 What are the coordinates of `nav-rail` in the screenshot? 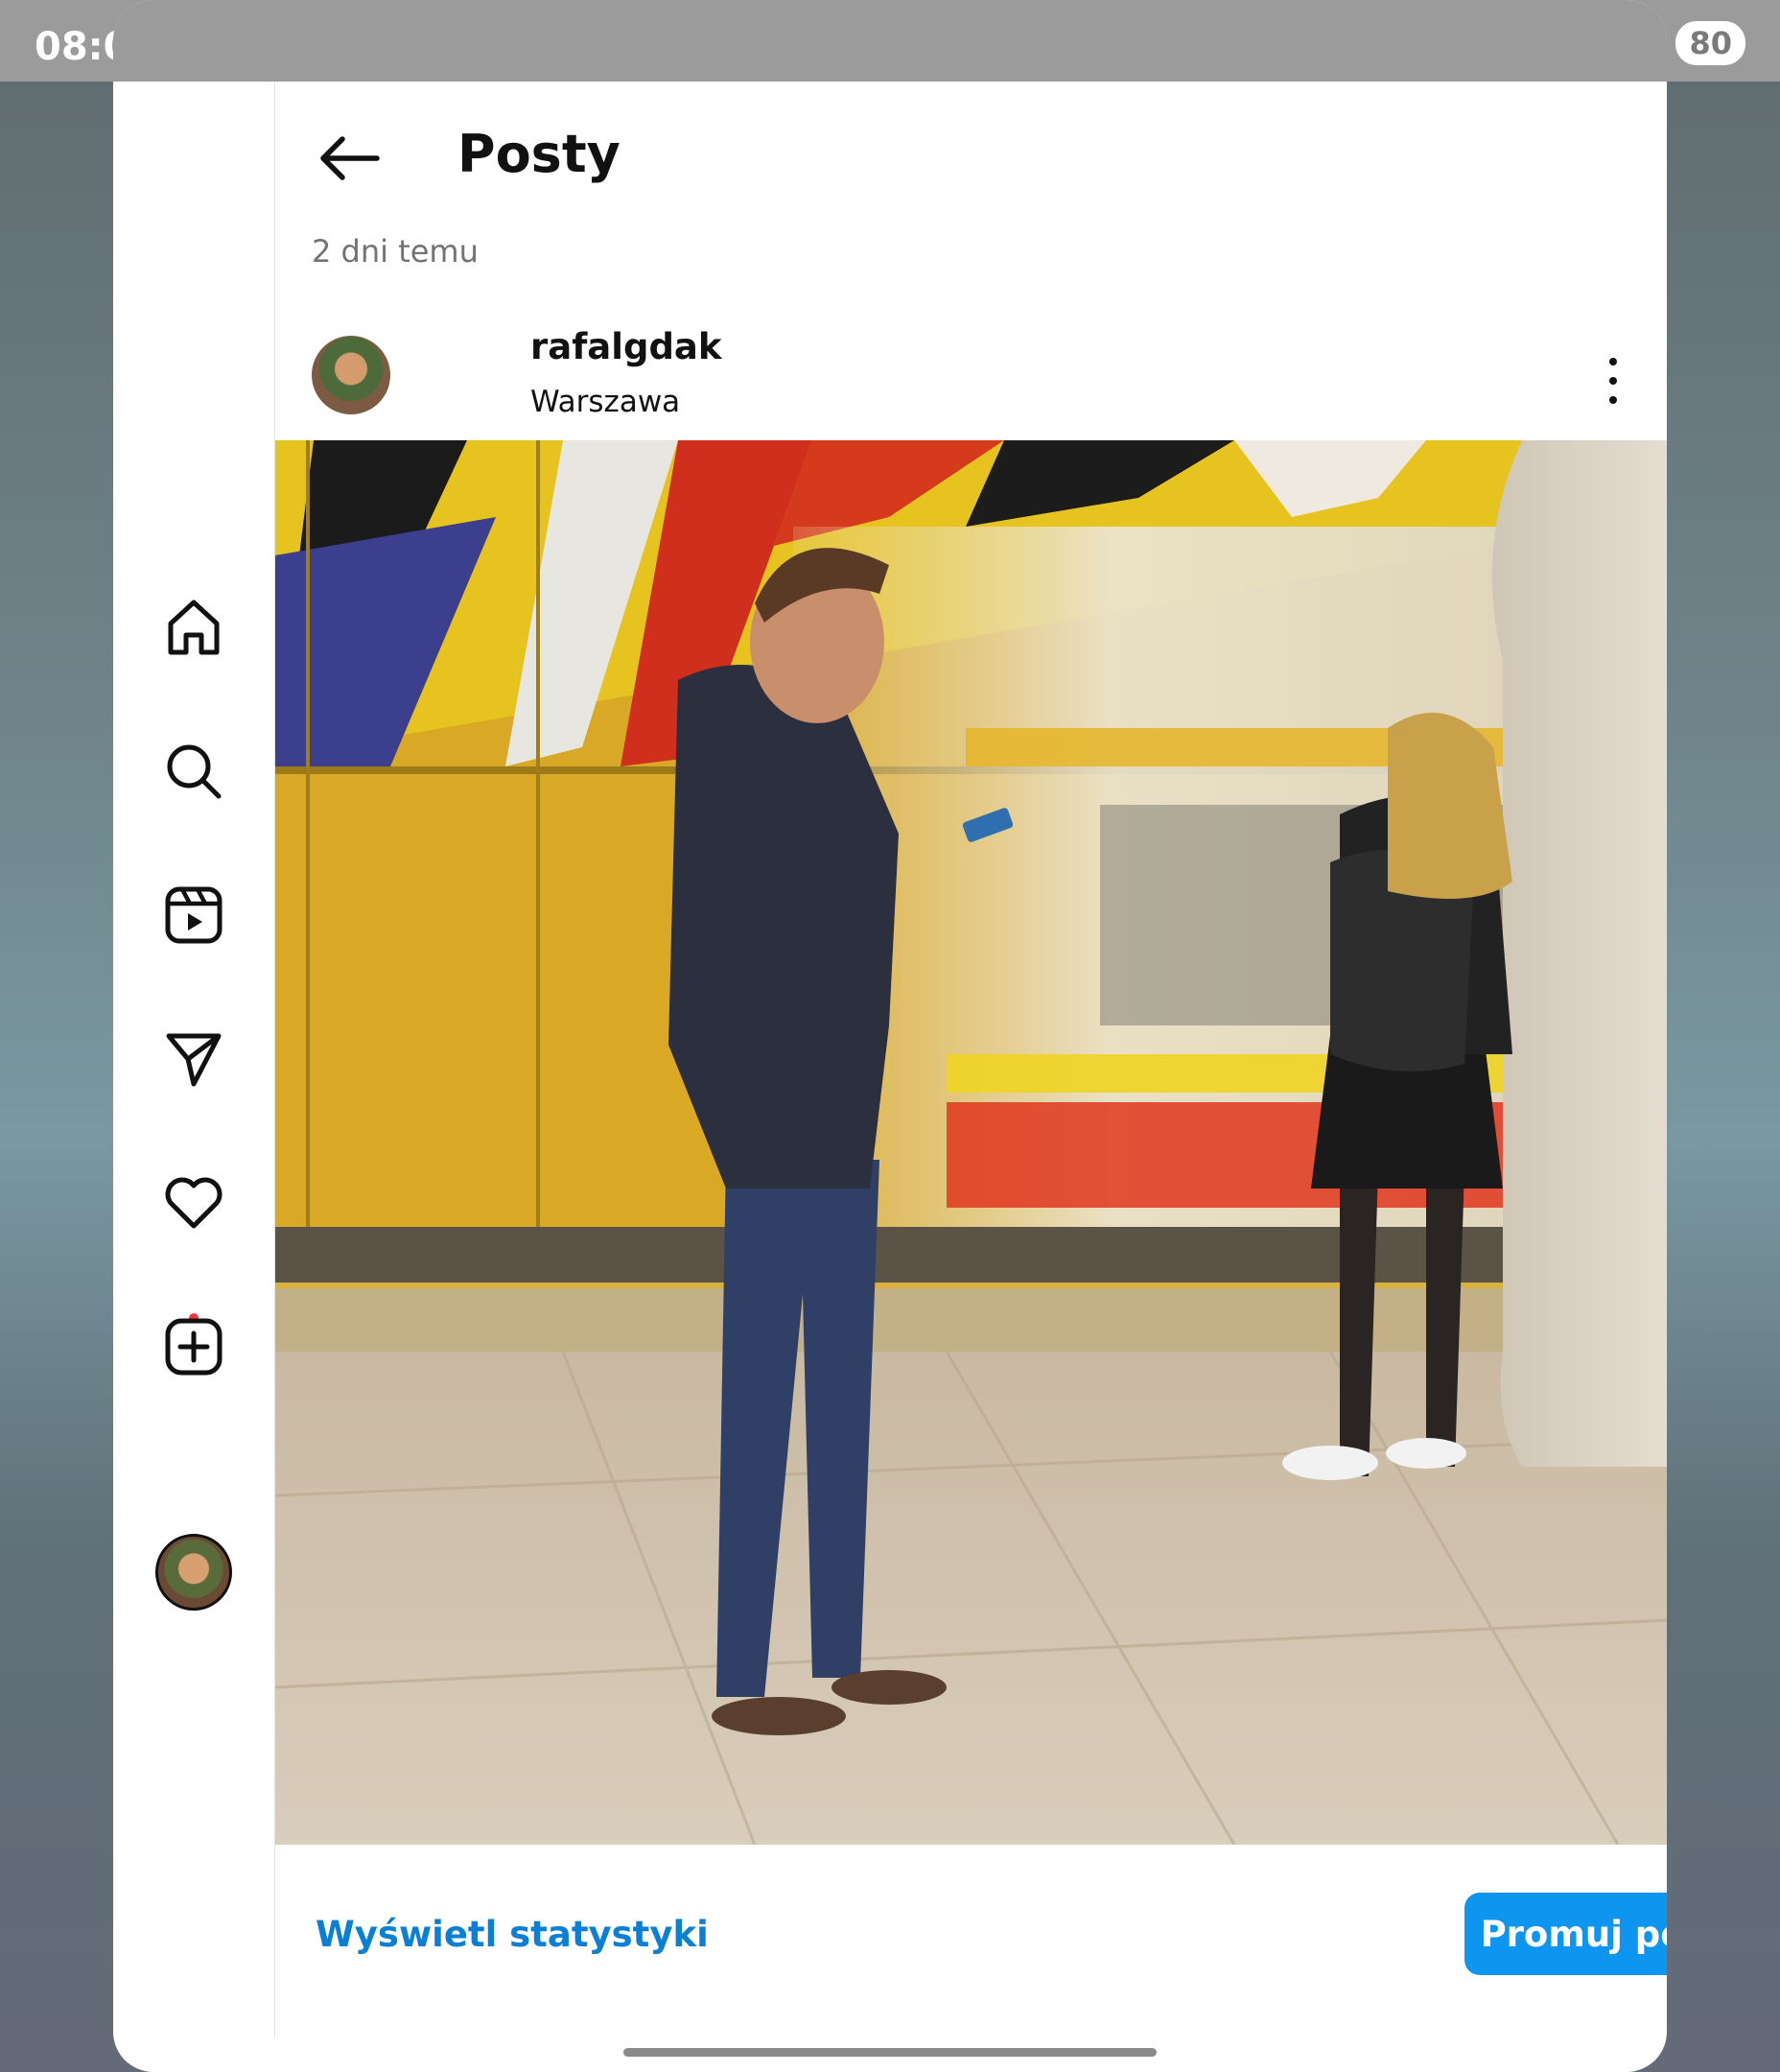 It's located at (194, 1060).